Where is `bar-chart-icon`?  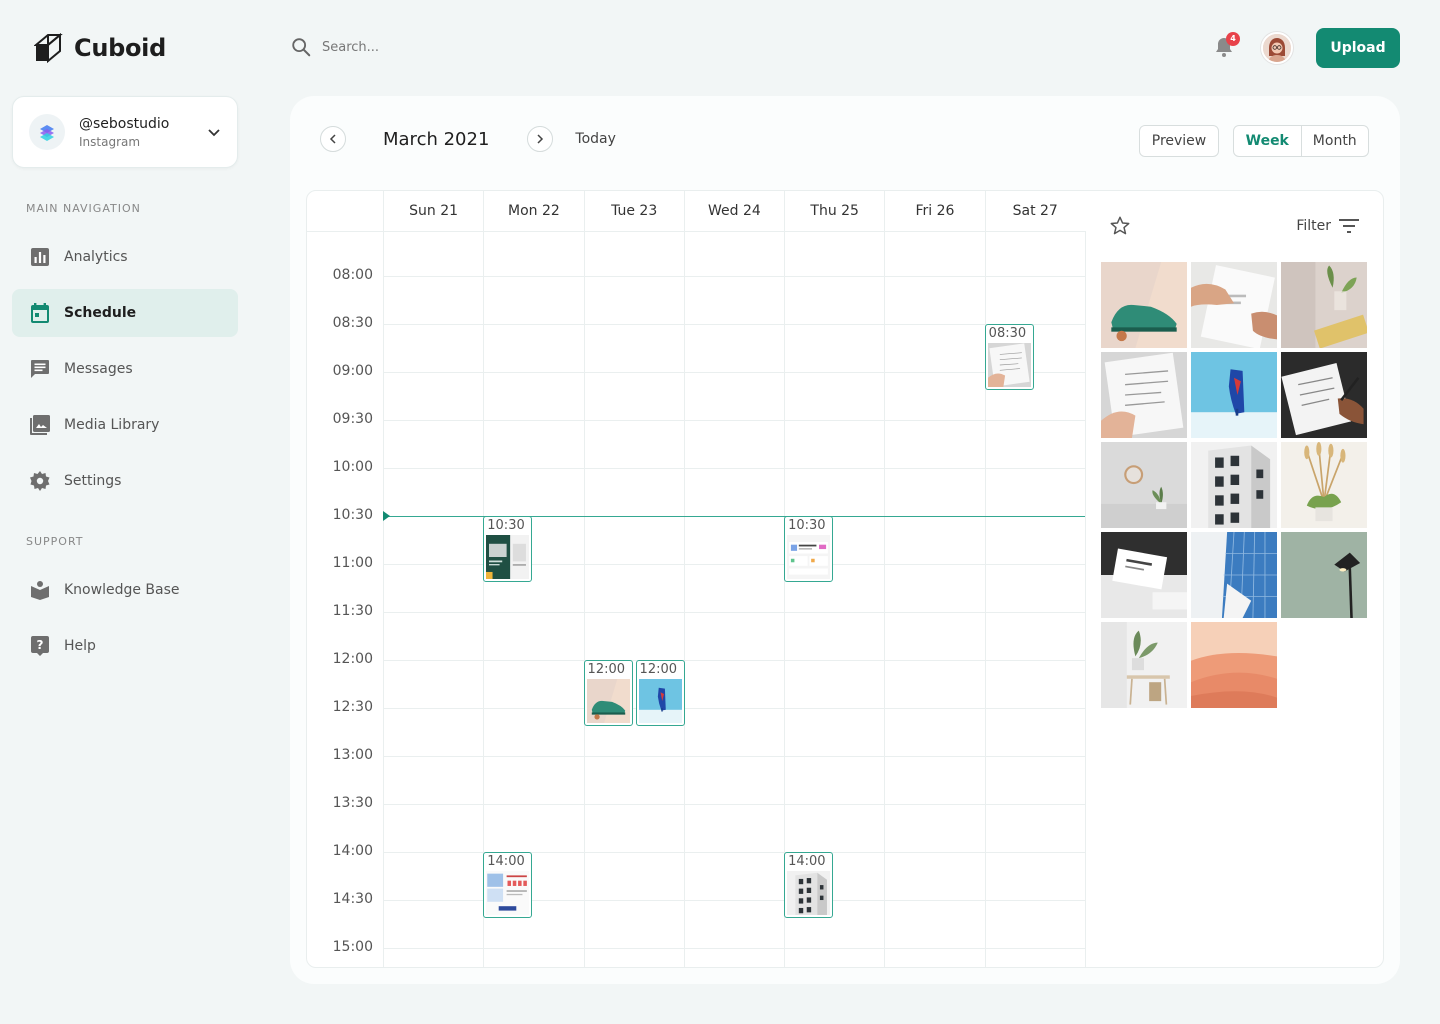
bar-chart-icon is located at coordinates (40, 257).